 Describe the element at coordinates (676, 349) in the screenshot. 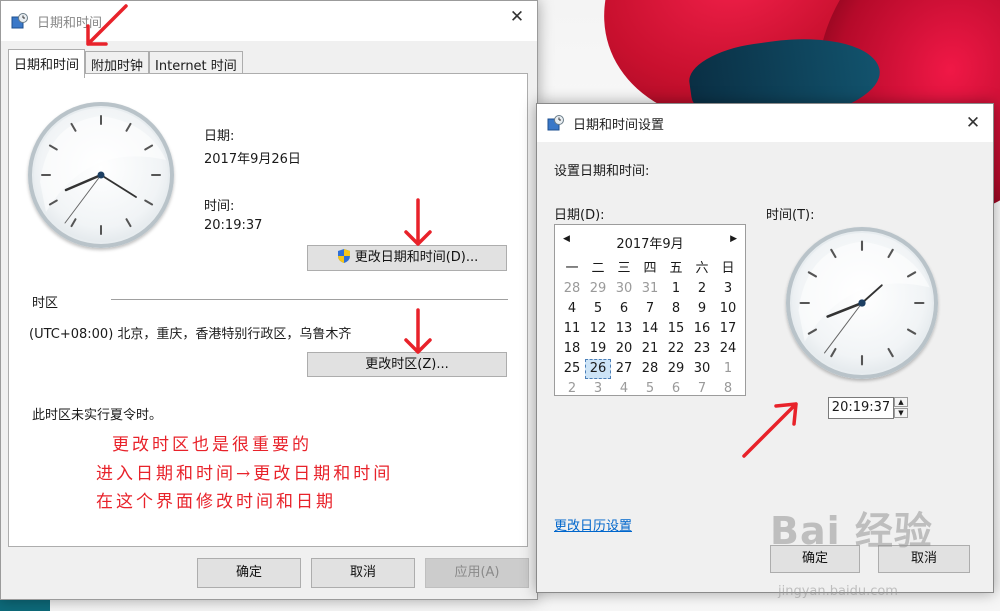

I see `calendar-day: 22` at that location.